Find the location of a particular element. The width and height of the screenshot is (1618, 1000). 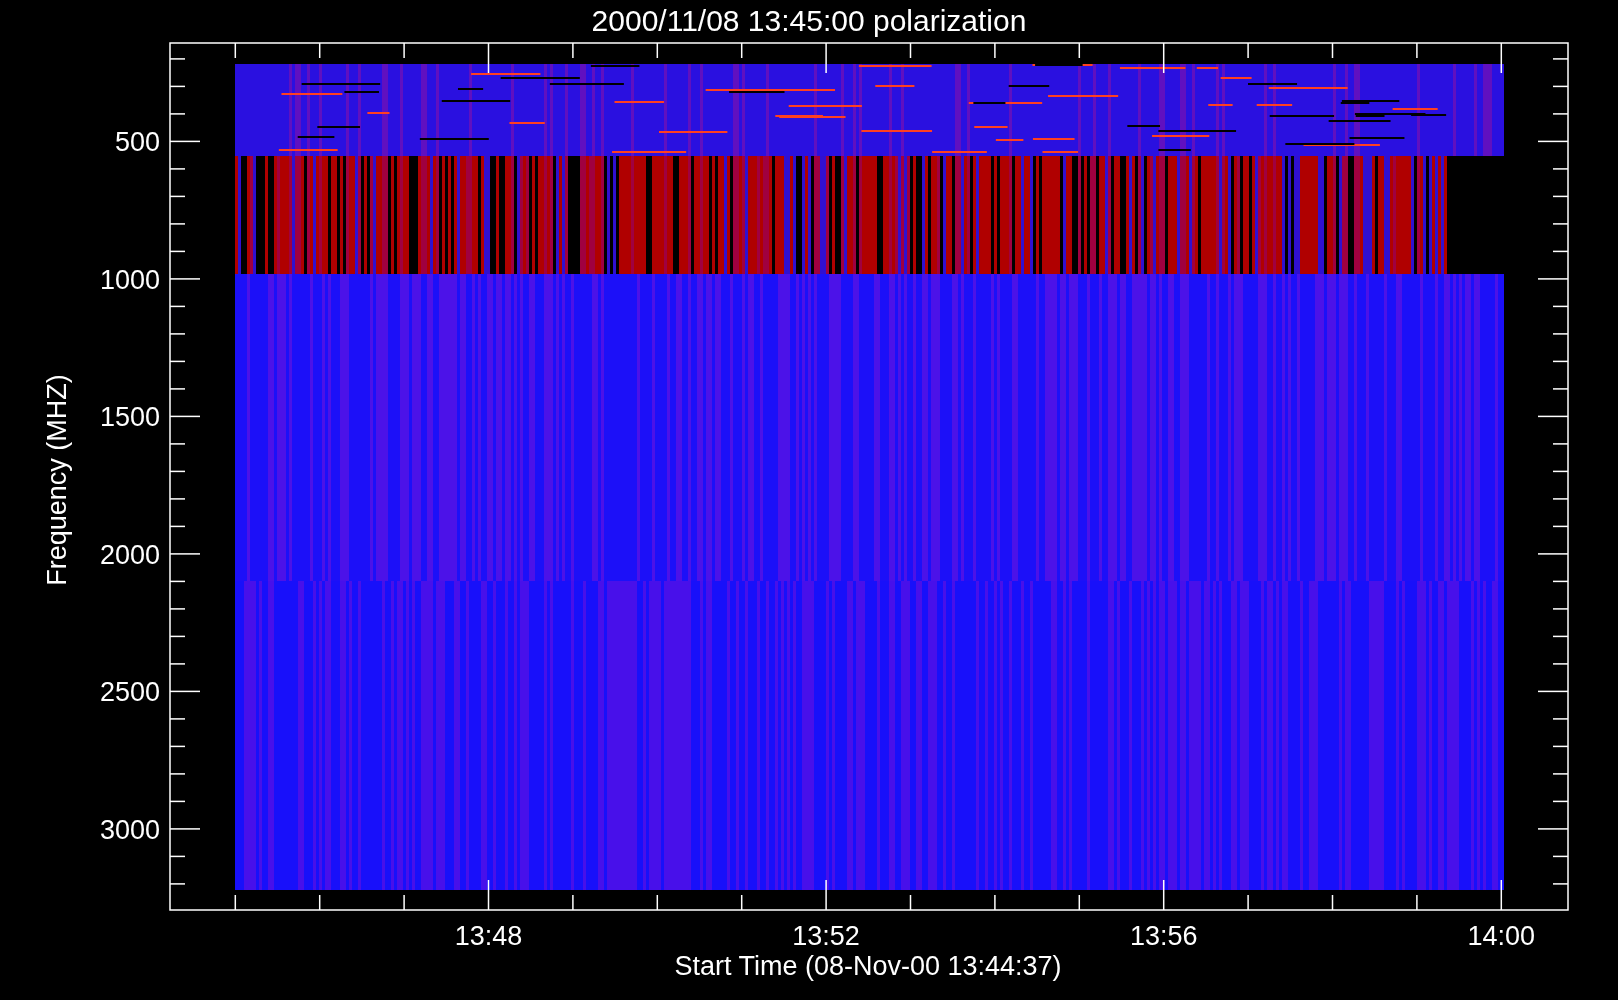

x-tick-label: 13:56 is located at coordinates (1163, 936).